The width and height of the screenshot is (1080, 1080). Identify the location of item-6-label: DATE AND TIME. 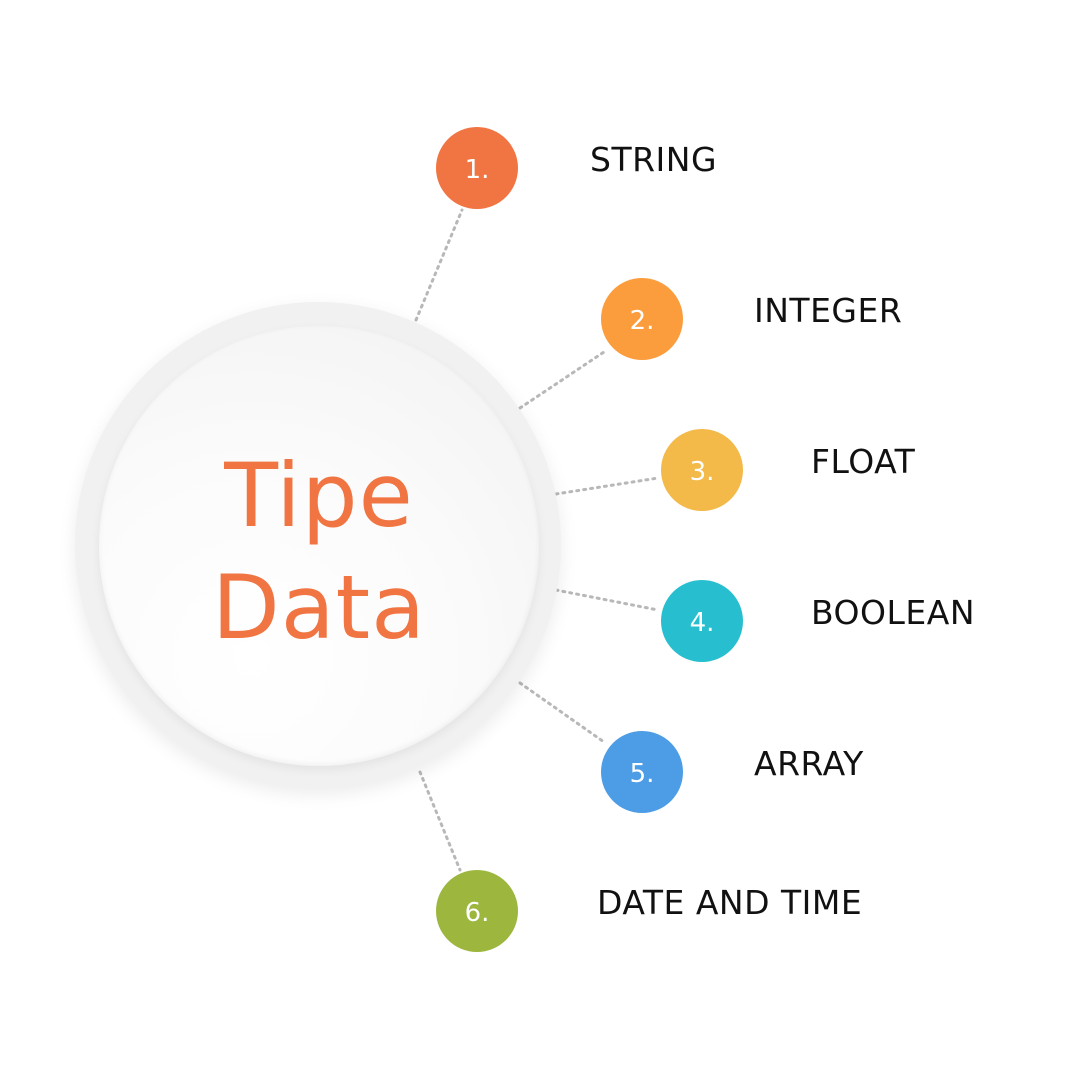
(730, 902).